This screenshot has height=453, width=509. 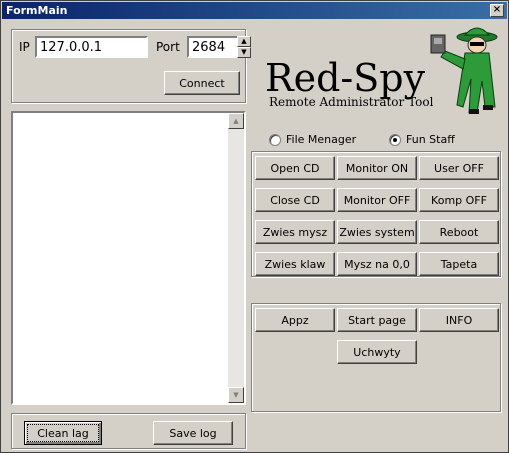 I want to click on log-scrollbar: ▲ ▼, so click(x=236, y=258).